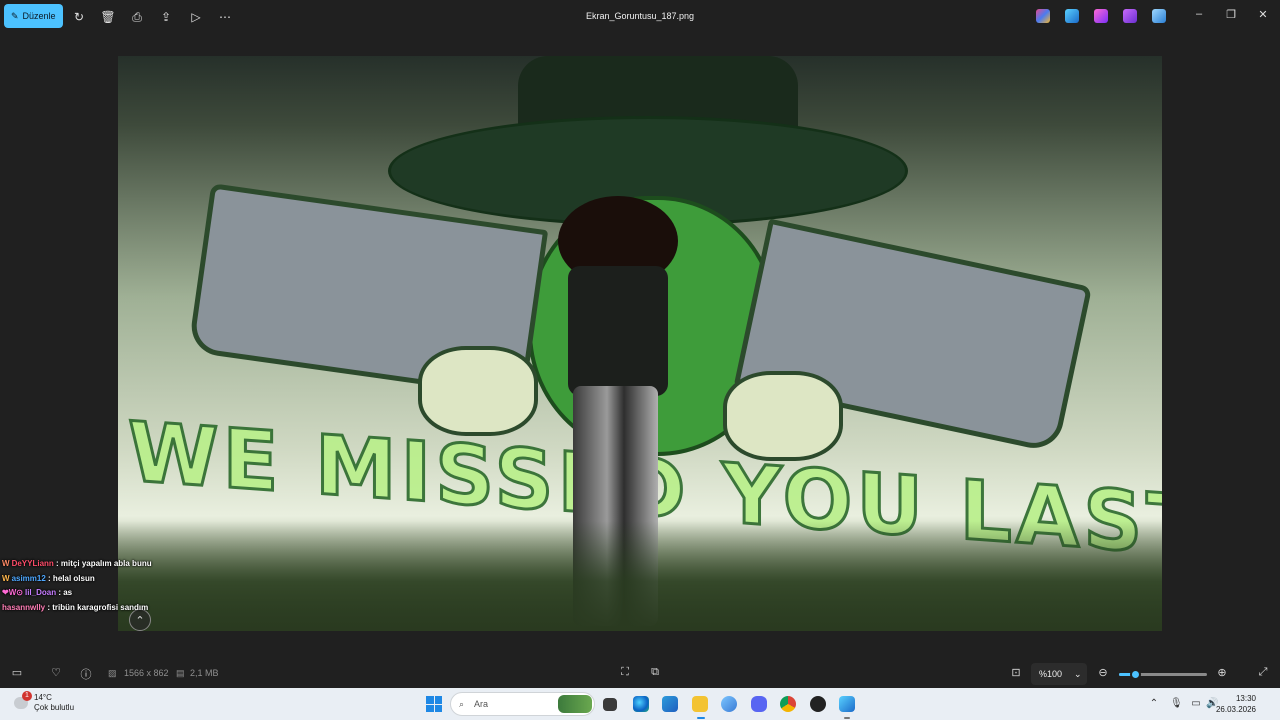  What do you see at coordinates (24, 607) in the screenshot?
I see `chat-username: hasannwlly` at bounding box center [24, 607].